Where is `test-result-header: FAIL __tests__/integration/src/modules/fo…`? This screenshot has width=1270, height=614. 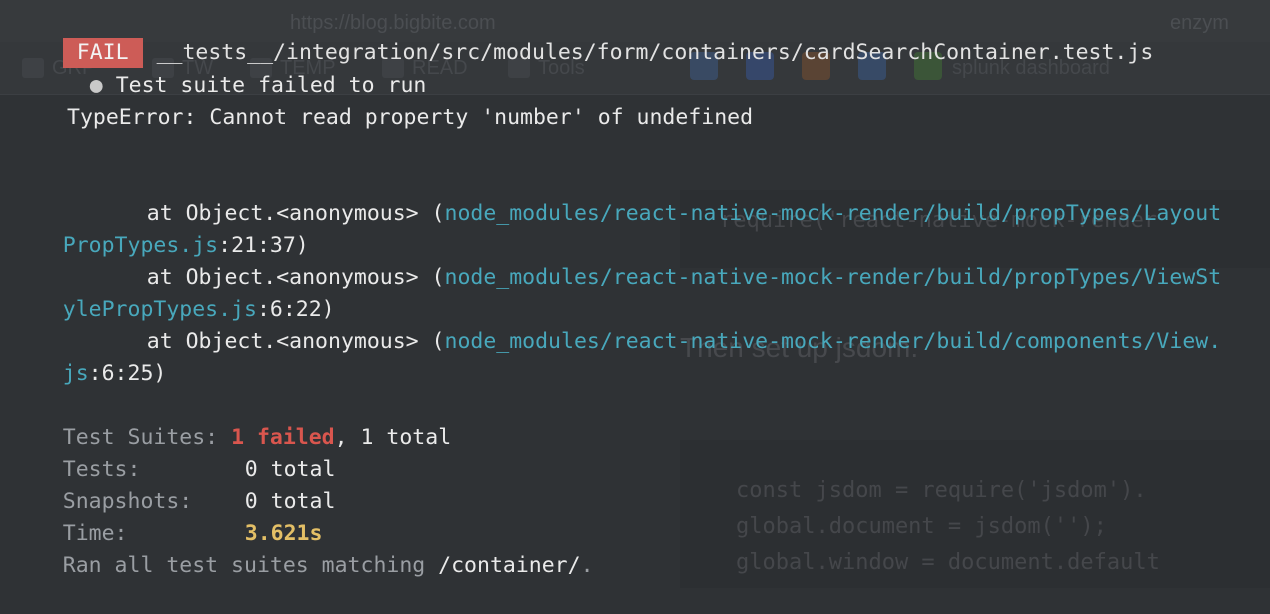 test-result-header: FAIL __tests__/integration/src/modules/fo… is located at coordinates (582, 36).